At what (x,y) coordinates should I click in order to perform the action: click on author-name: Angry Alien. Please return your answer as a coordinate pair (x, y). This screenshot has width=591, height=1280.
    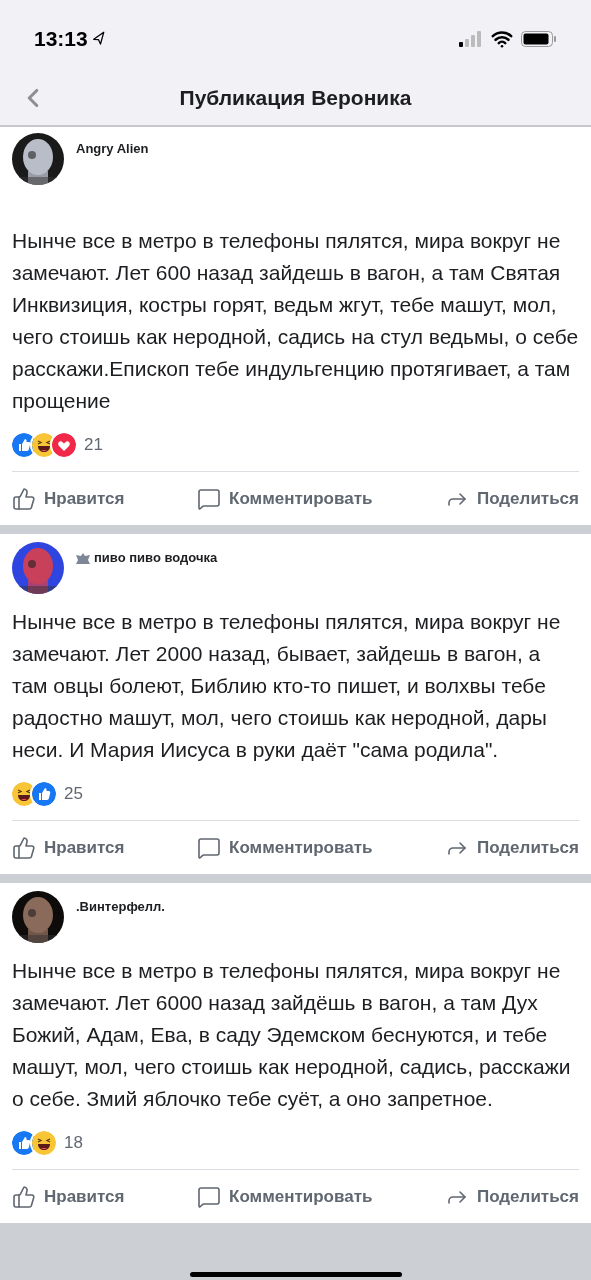
    Looking at the image, I should click on (112, 149).